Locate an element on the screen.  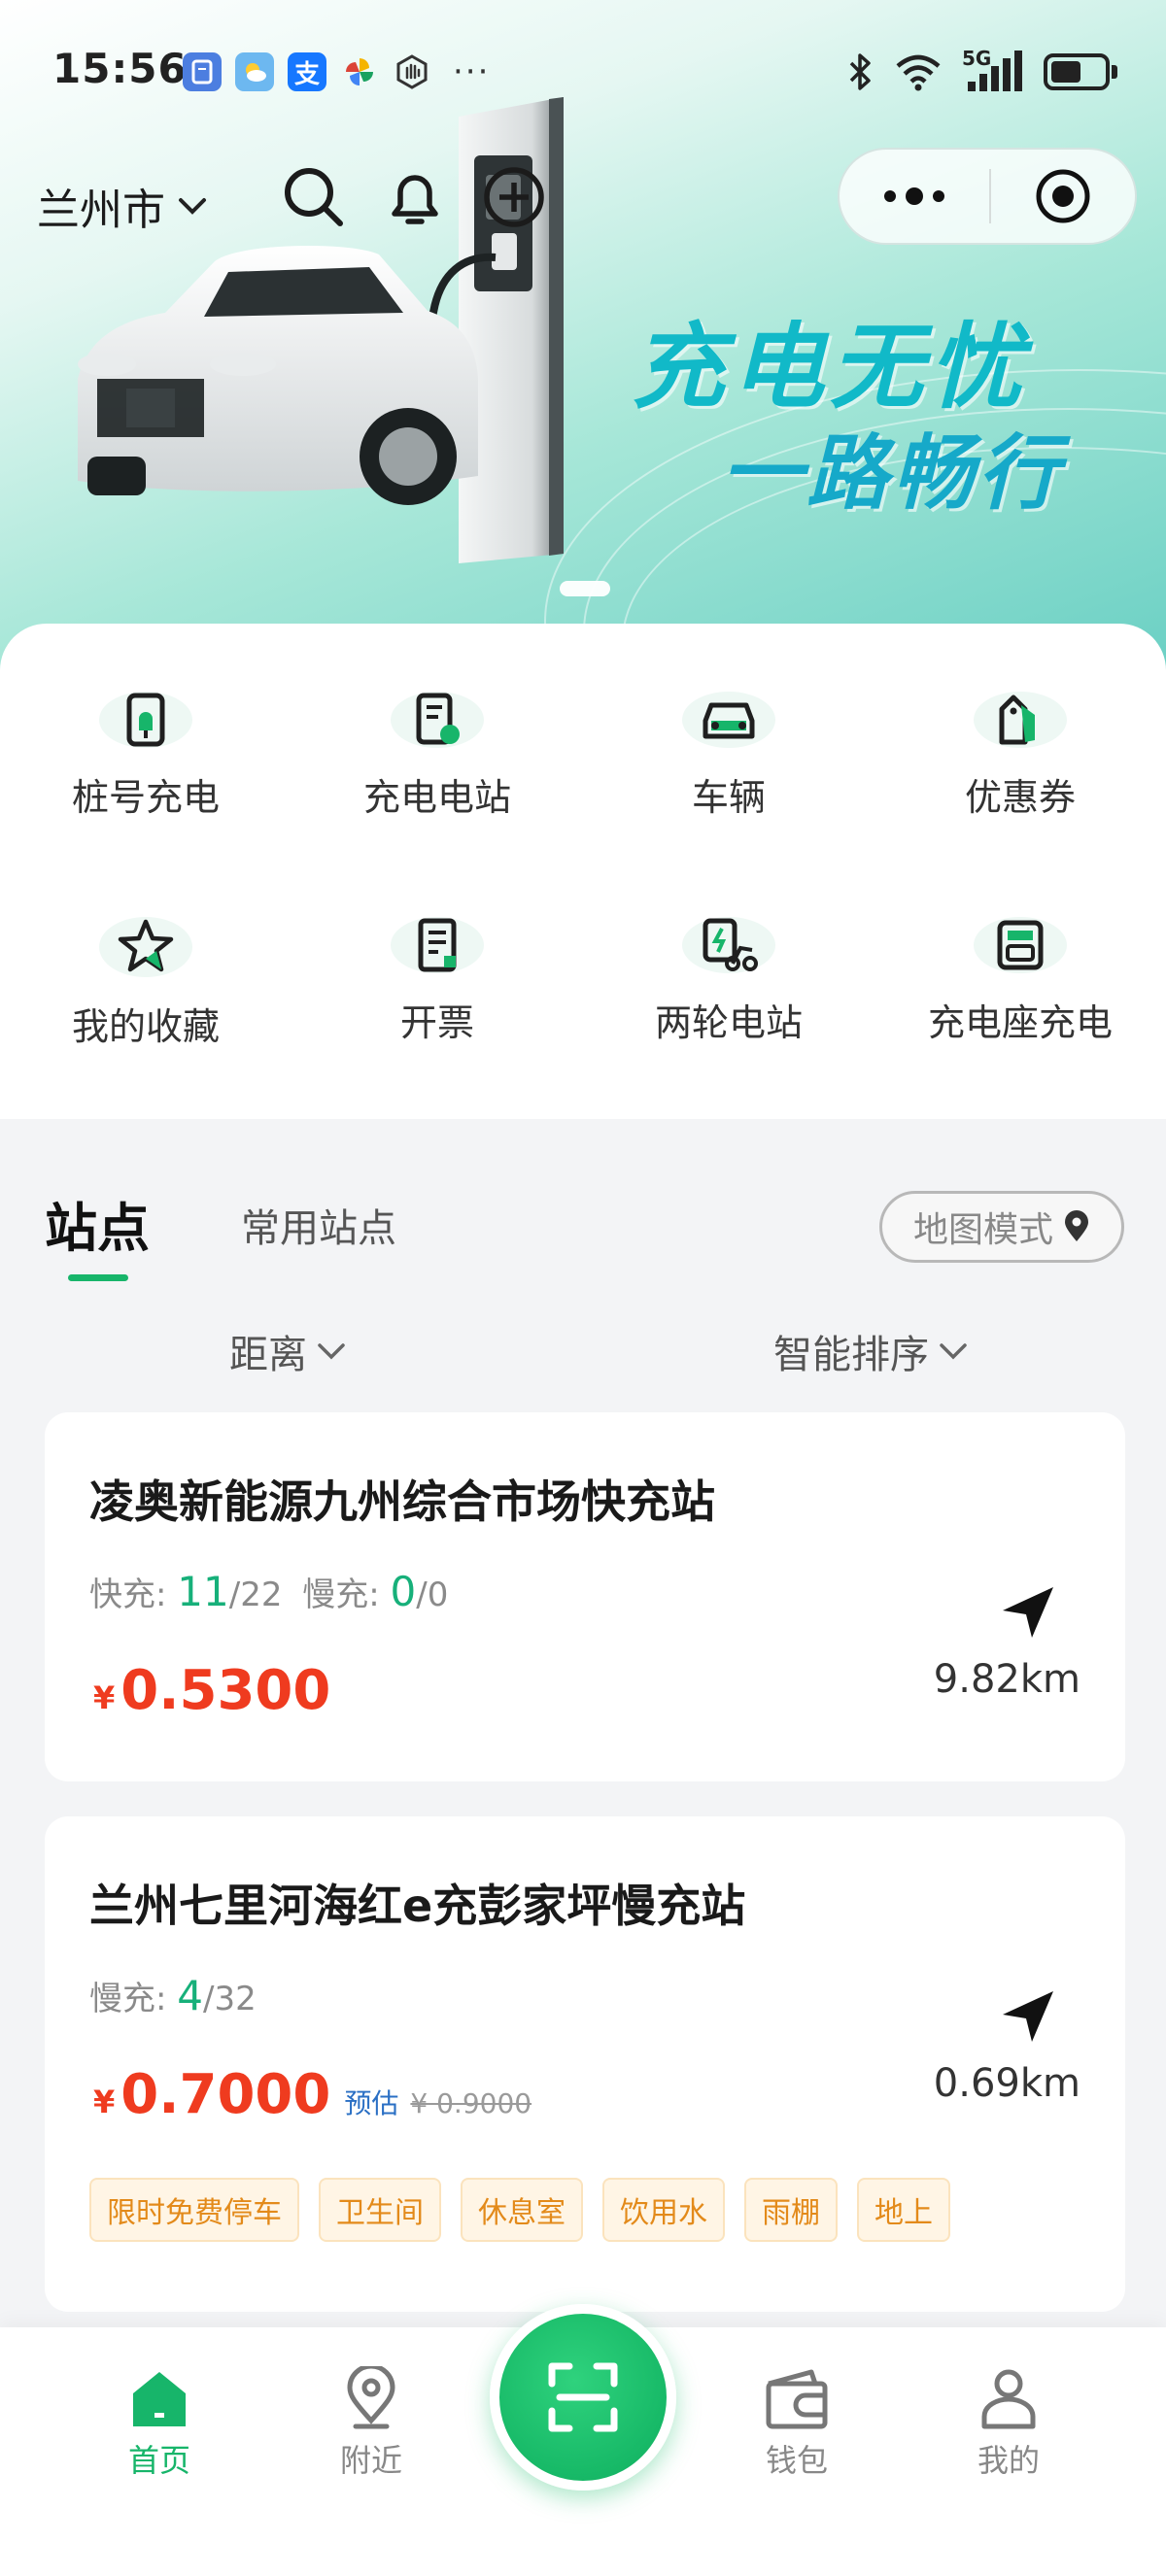
amenity-tag: 限时免费停车 is located at coordinates (194, 2210).